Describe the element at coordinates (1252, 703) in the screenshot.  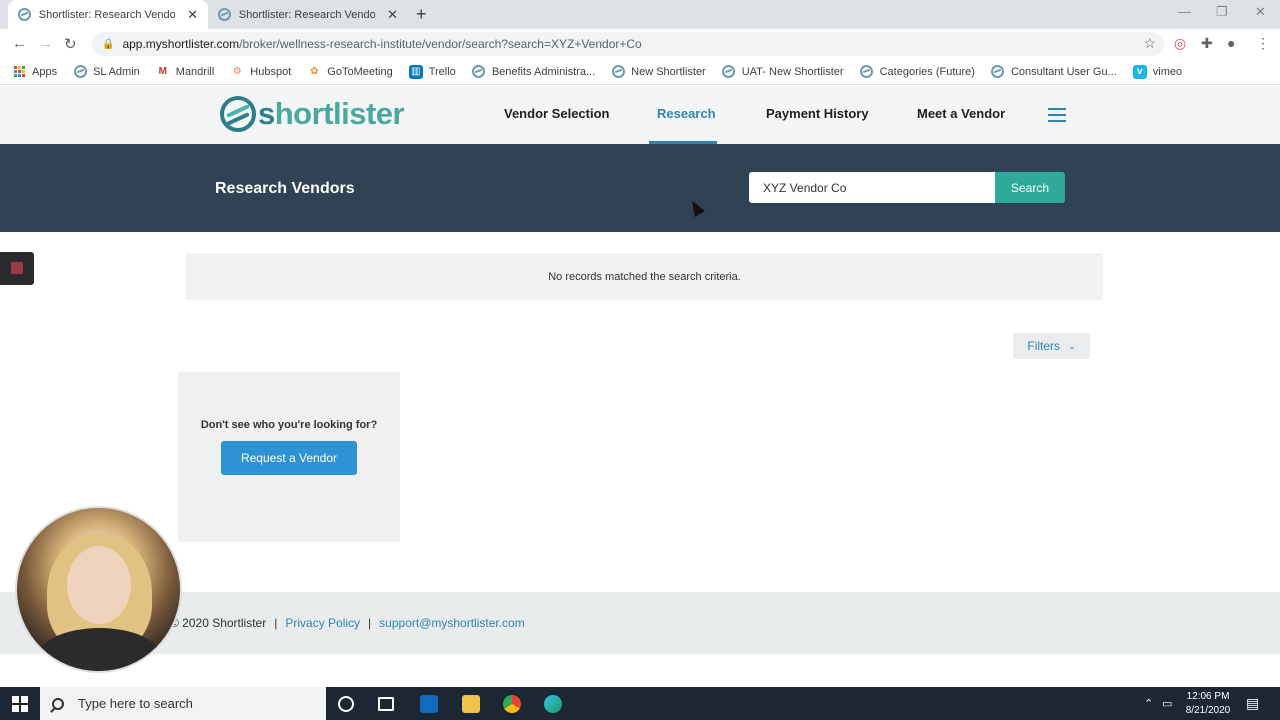
I see `notifications-icon: ▤` at that location.